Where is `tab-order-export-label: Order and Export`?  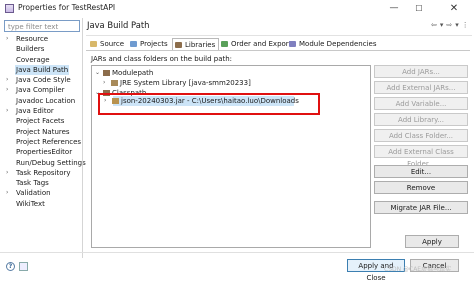
tab-order-export-label: Order and Export is located at coordinates (261, 44).